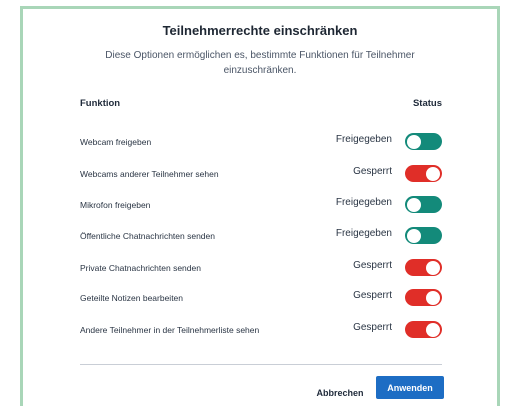 Image resolution: width=508 pixels, height=406 pixels. Describe the element at coordinates (140, 268) in the screenshot. I see `setting-label: Private Chatnachrichten senden` at that location.